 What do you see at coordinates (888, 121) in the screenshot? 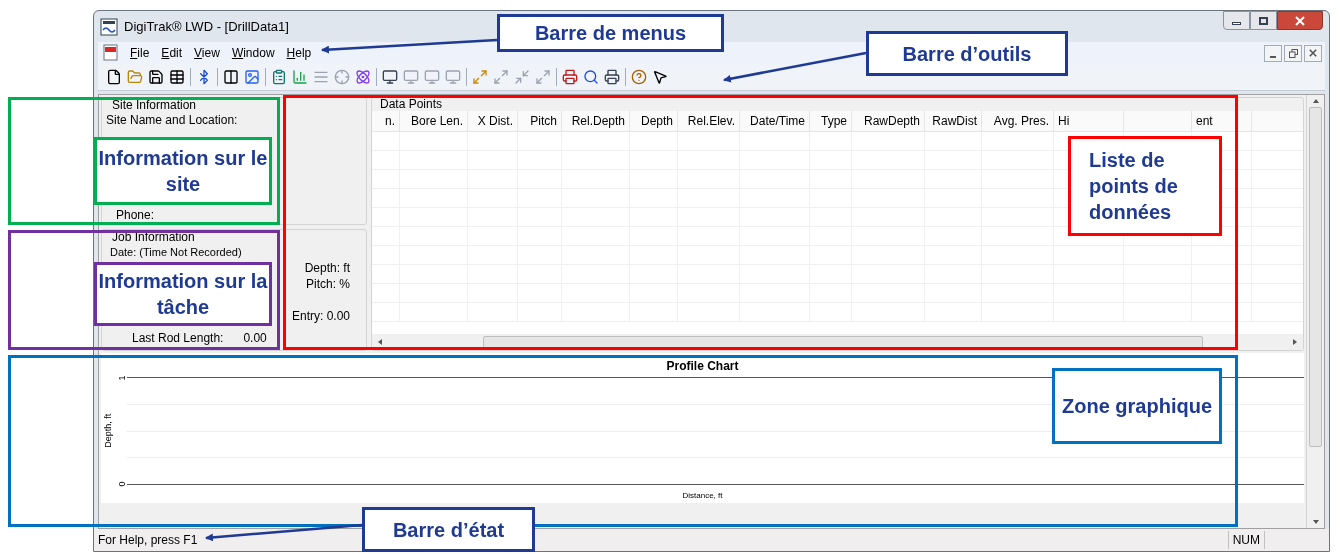
I see `column-header: RawDepth` at bounding box center [888, 121].